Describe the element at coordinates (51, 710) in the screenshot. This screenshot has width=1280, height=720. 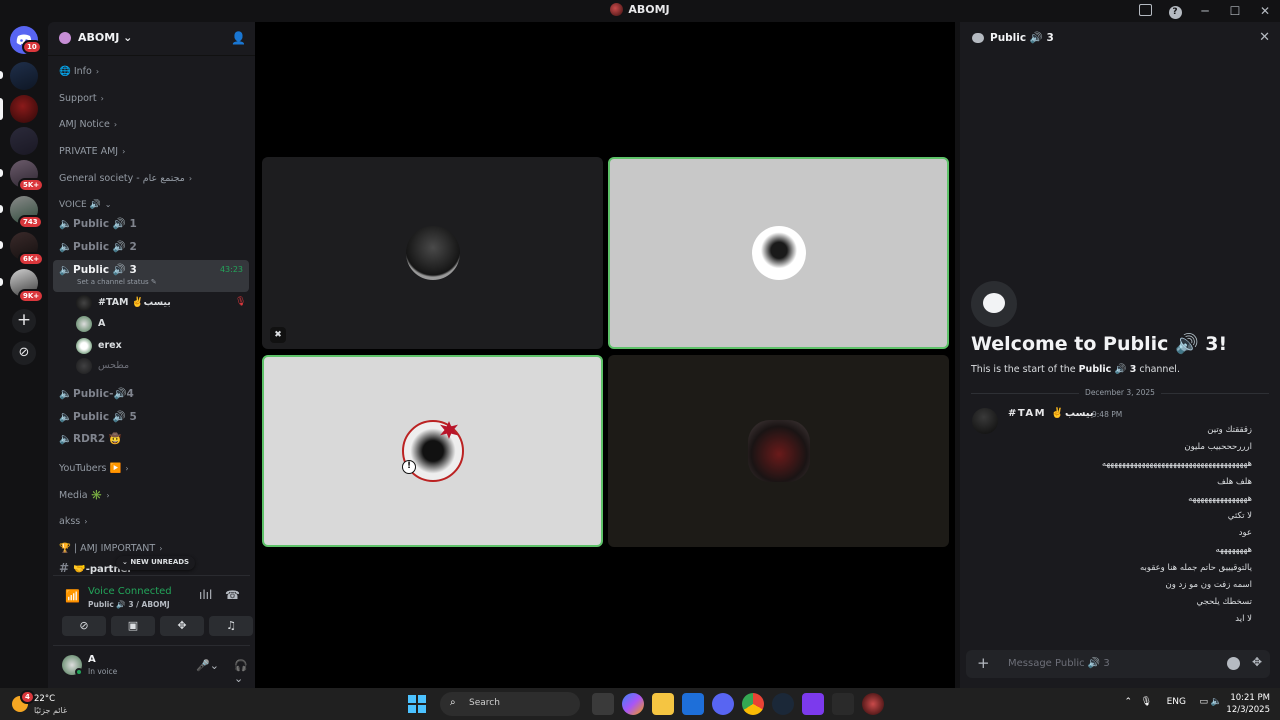
I see `weather-condition: غائم جزئيًا` at that location.